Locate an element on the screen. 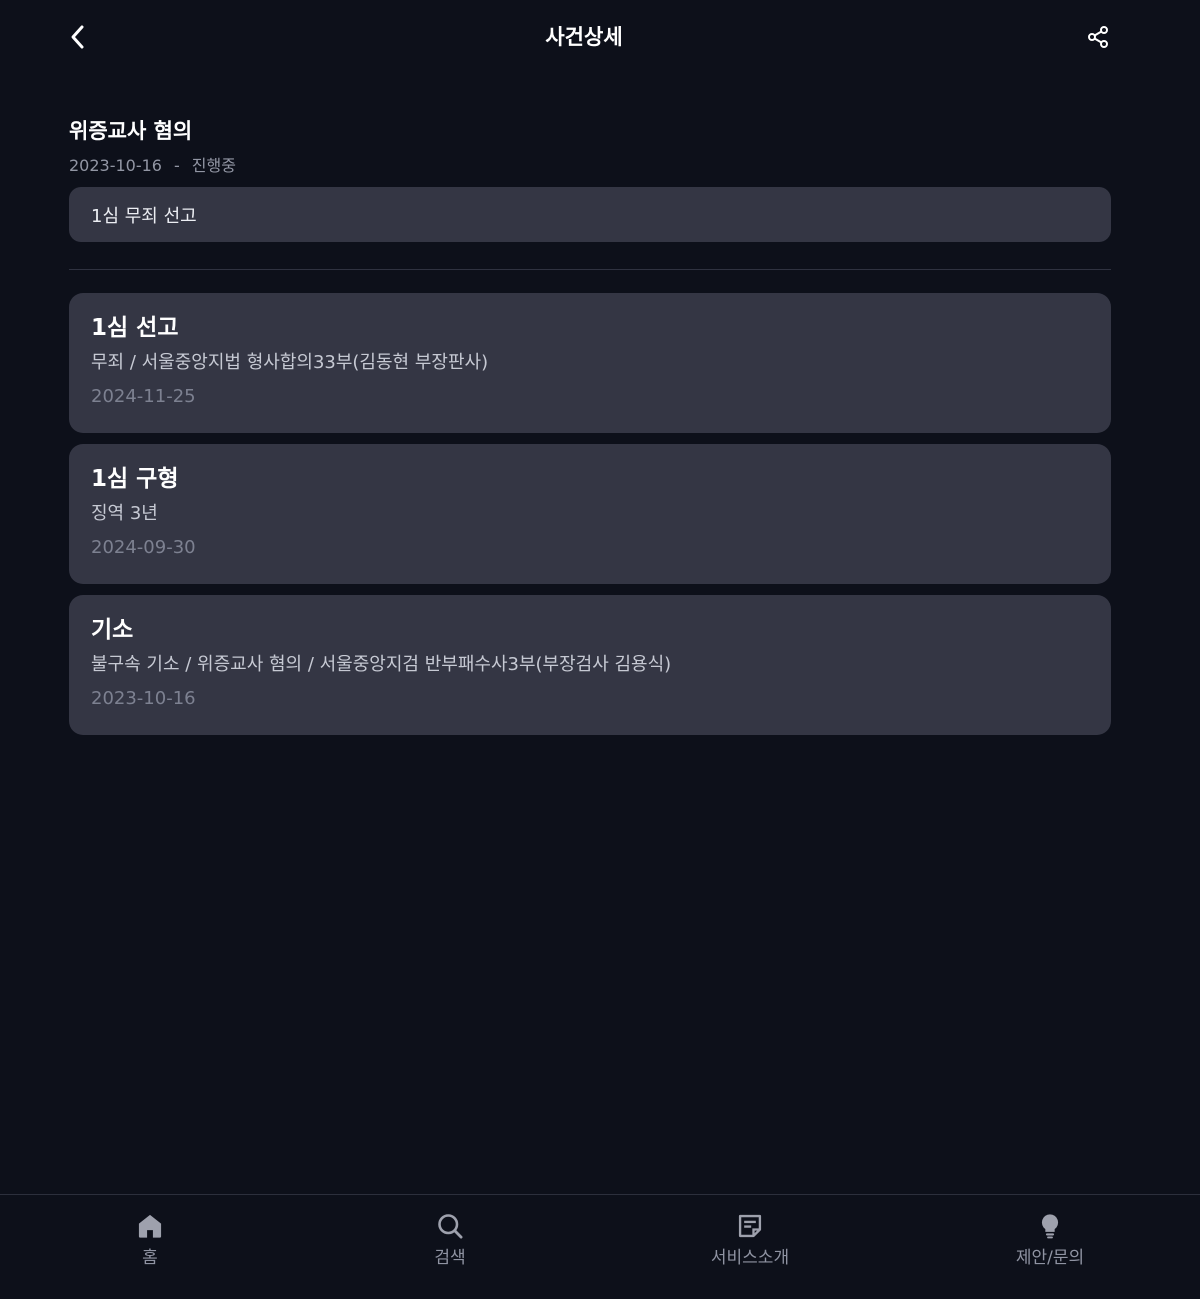 Image resolution: width=1200 pixels, height=1299 pixels. nav-item-service-intro: 서비스소개 is located at coordinates (750, 1247).